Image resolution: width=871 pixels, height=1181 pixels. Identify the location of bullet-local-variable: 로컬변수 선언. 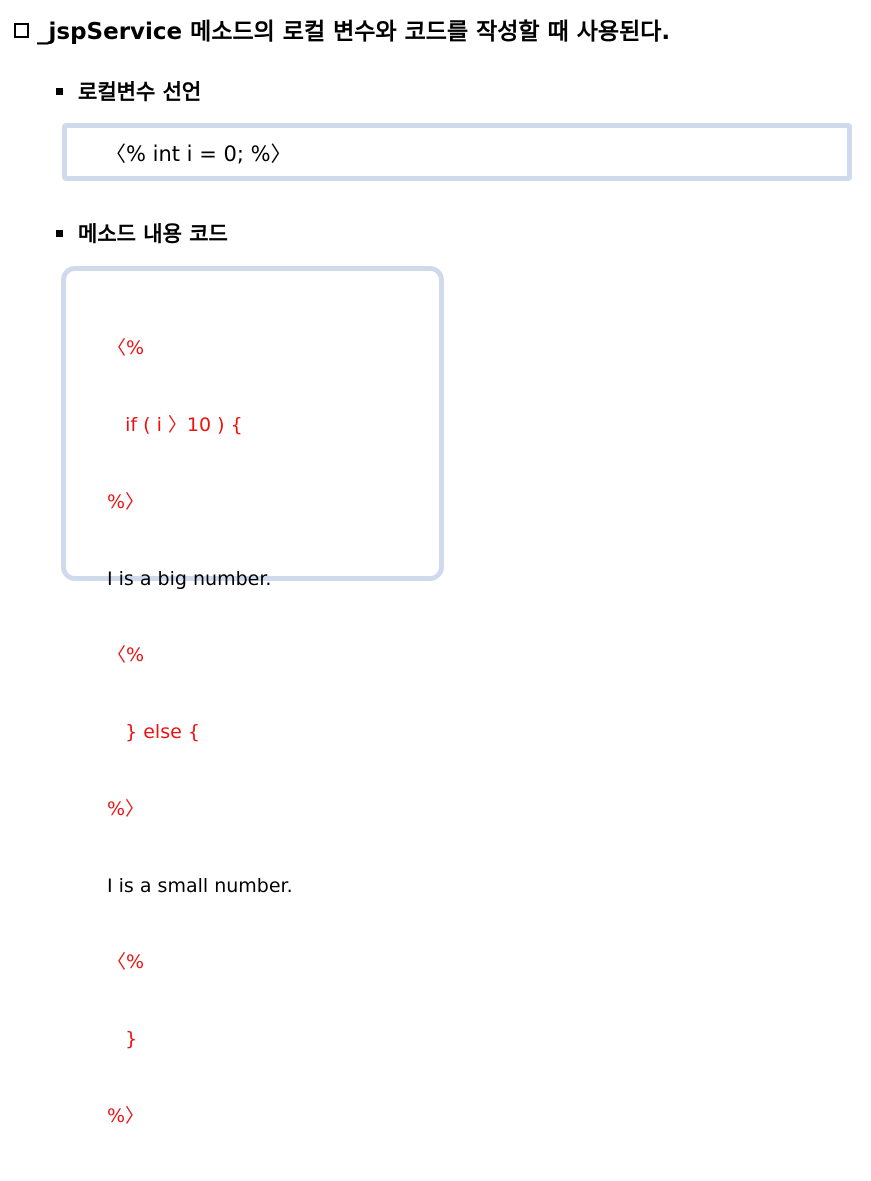
(128, 91).